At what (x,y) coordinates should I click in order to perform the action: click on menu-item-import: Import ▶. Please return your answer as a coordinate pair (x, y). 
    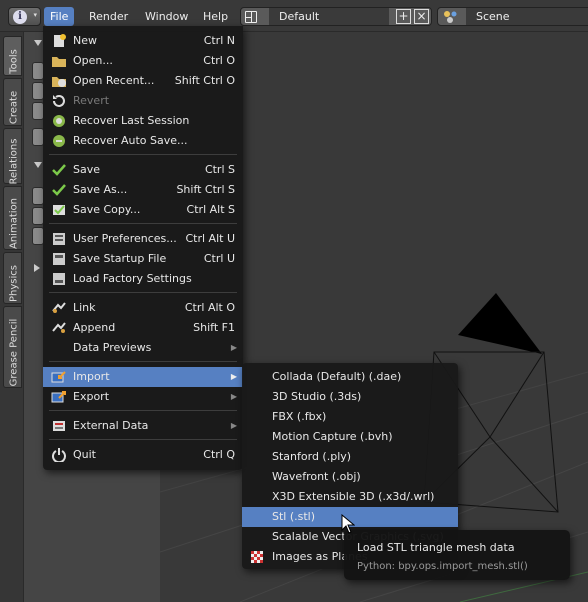
    Looking at the image, I should click on (143, 377).